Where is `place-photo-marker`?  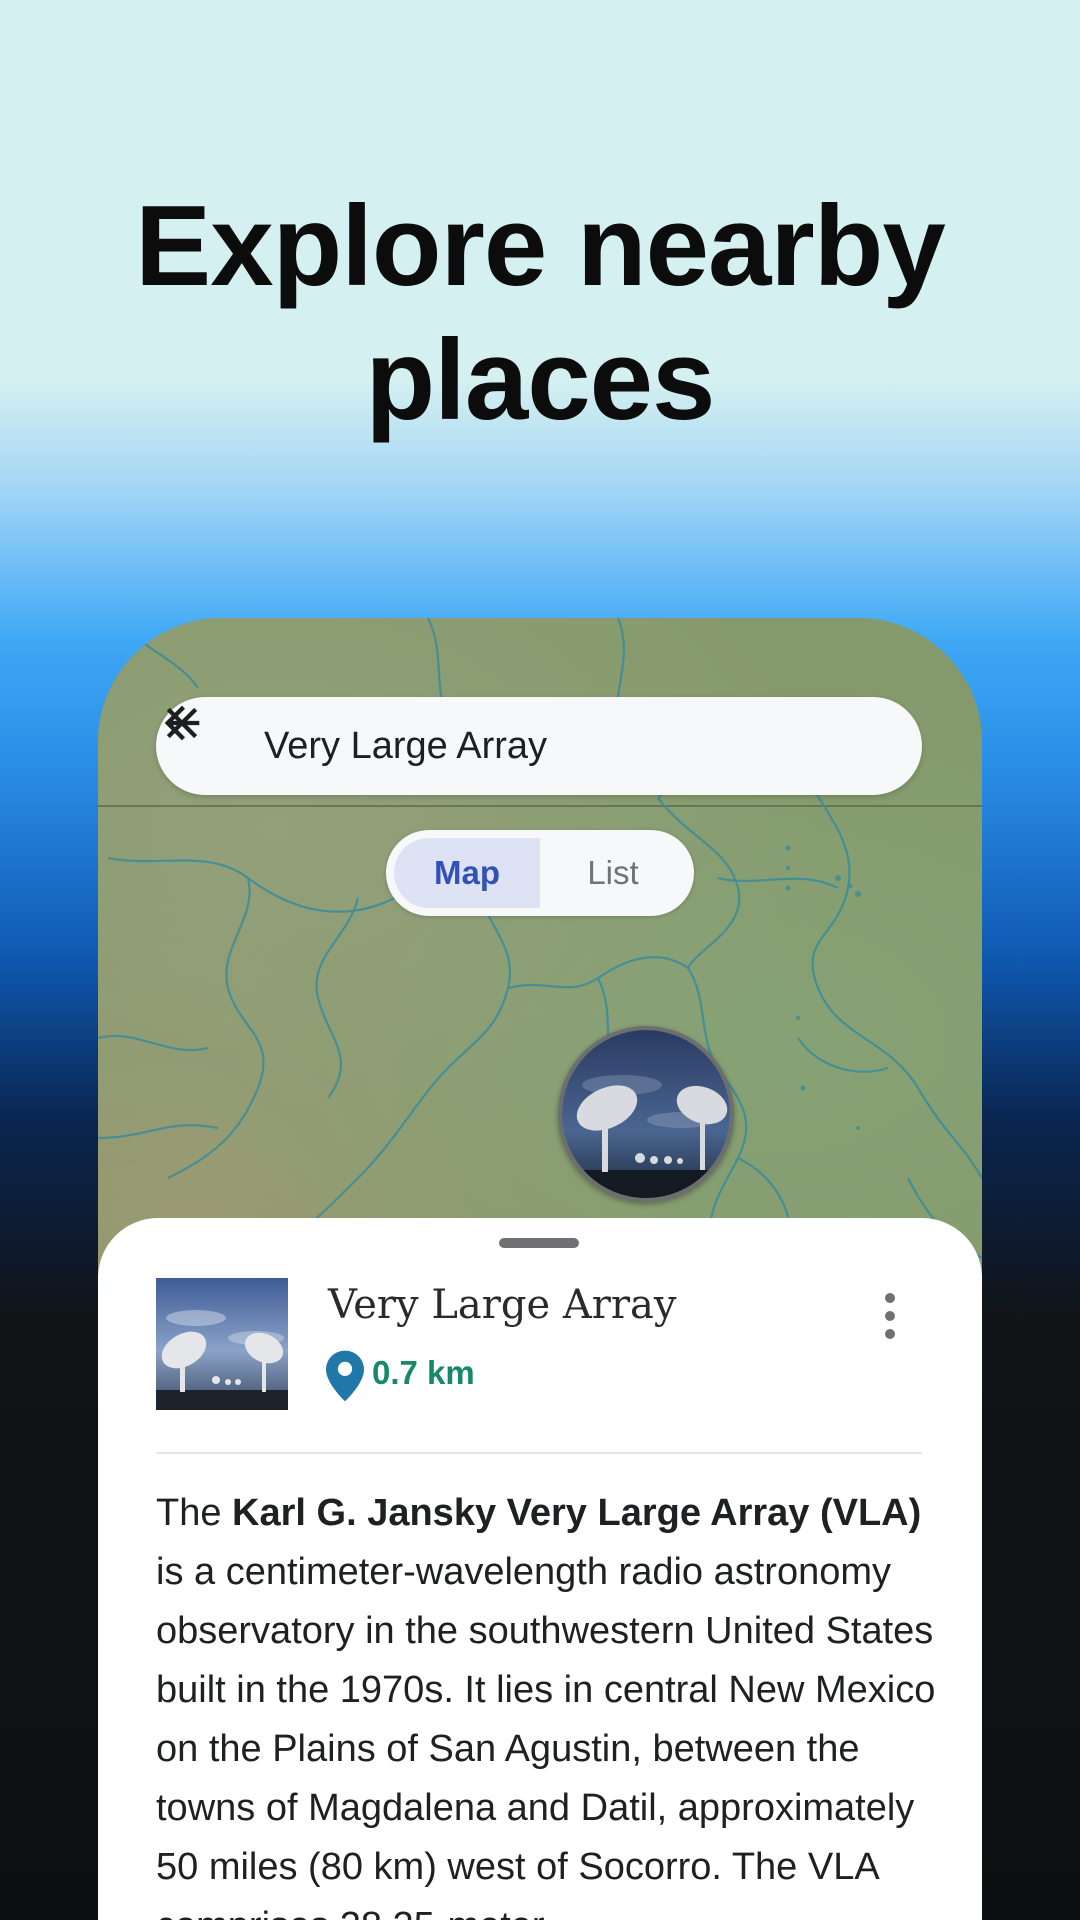 place-photo-marker is located at coordinates (646, 1114).